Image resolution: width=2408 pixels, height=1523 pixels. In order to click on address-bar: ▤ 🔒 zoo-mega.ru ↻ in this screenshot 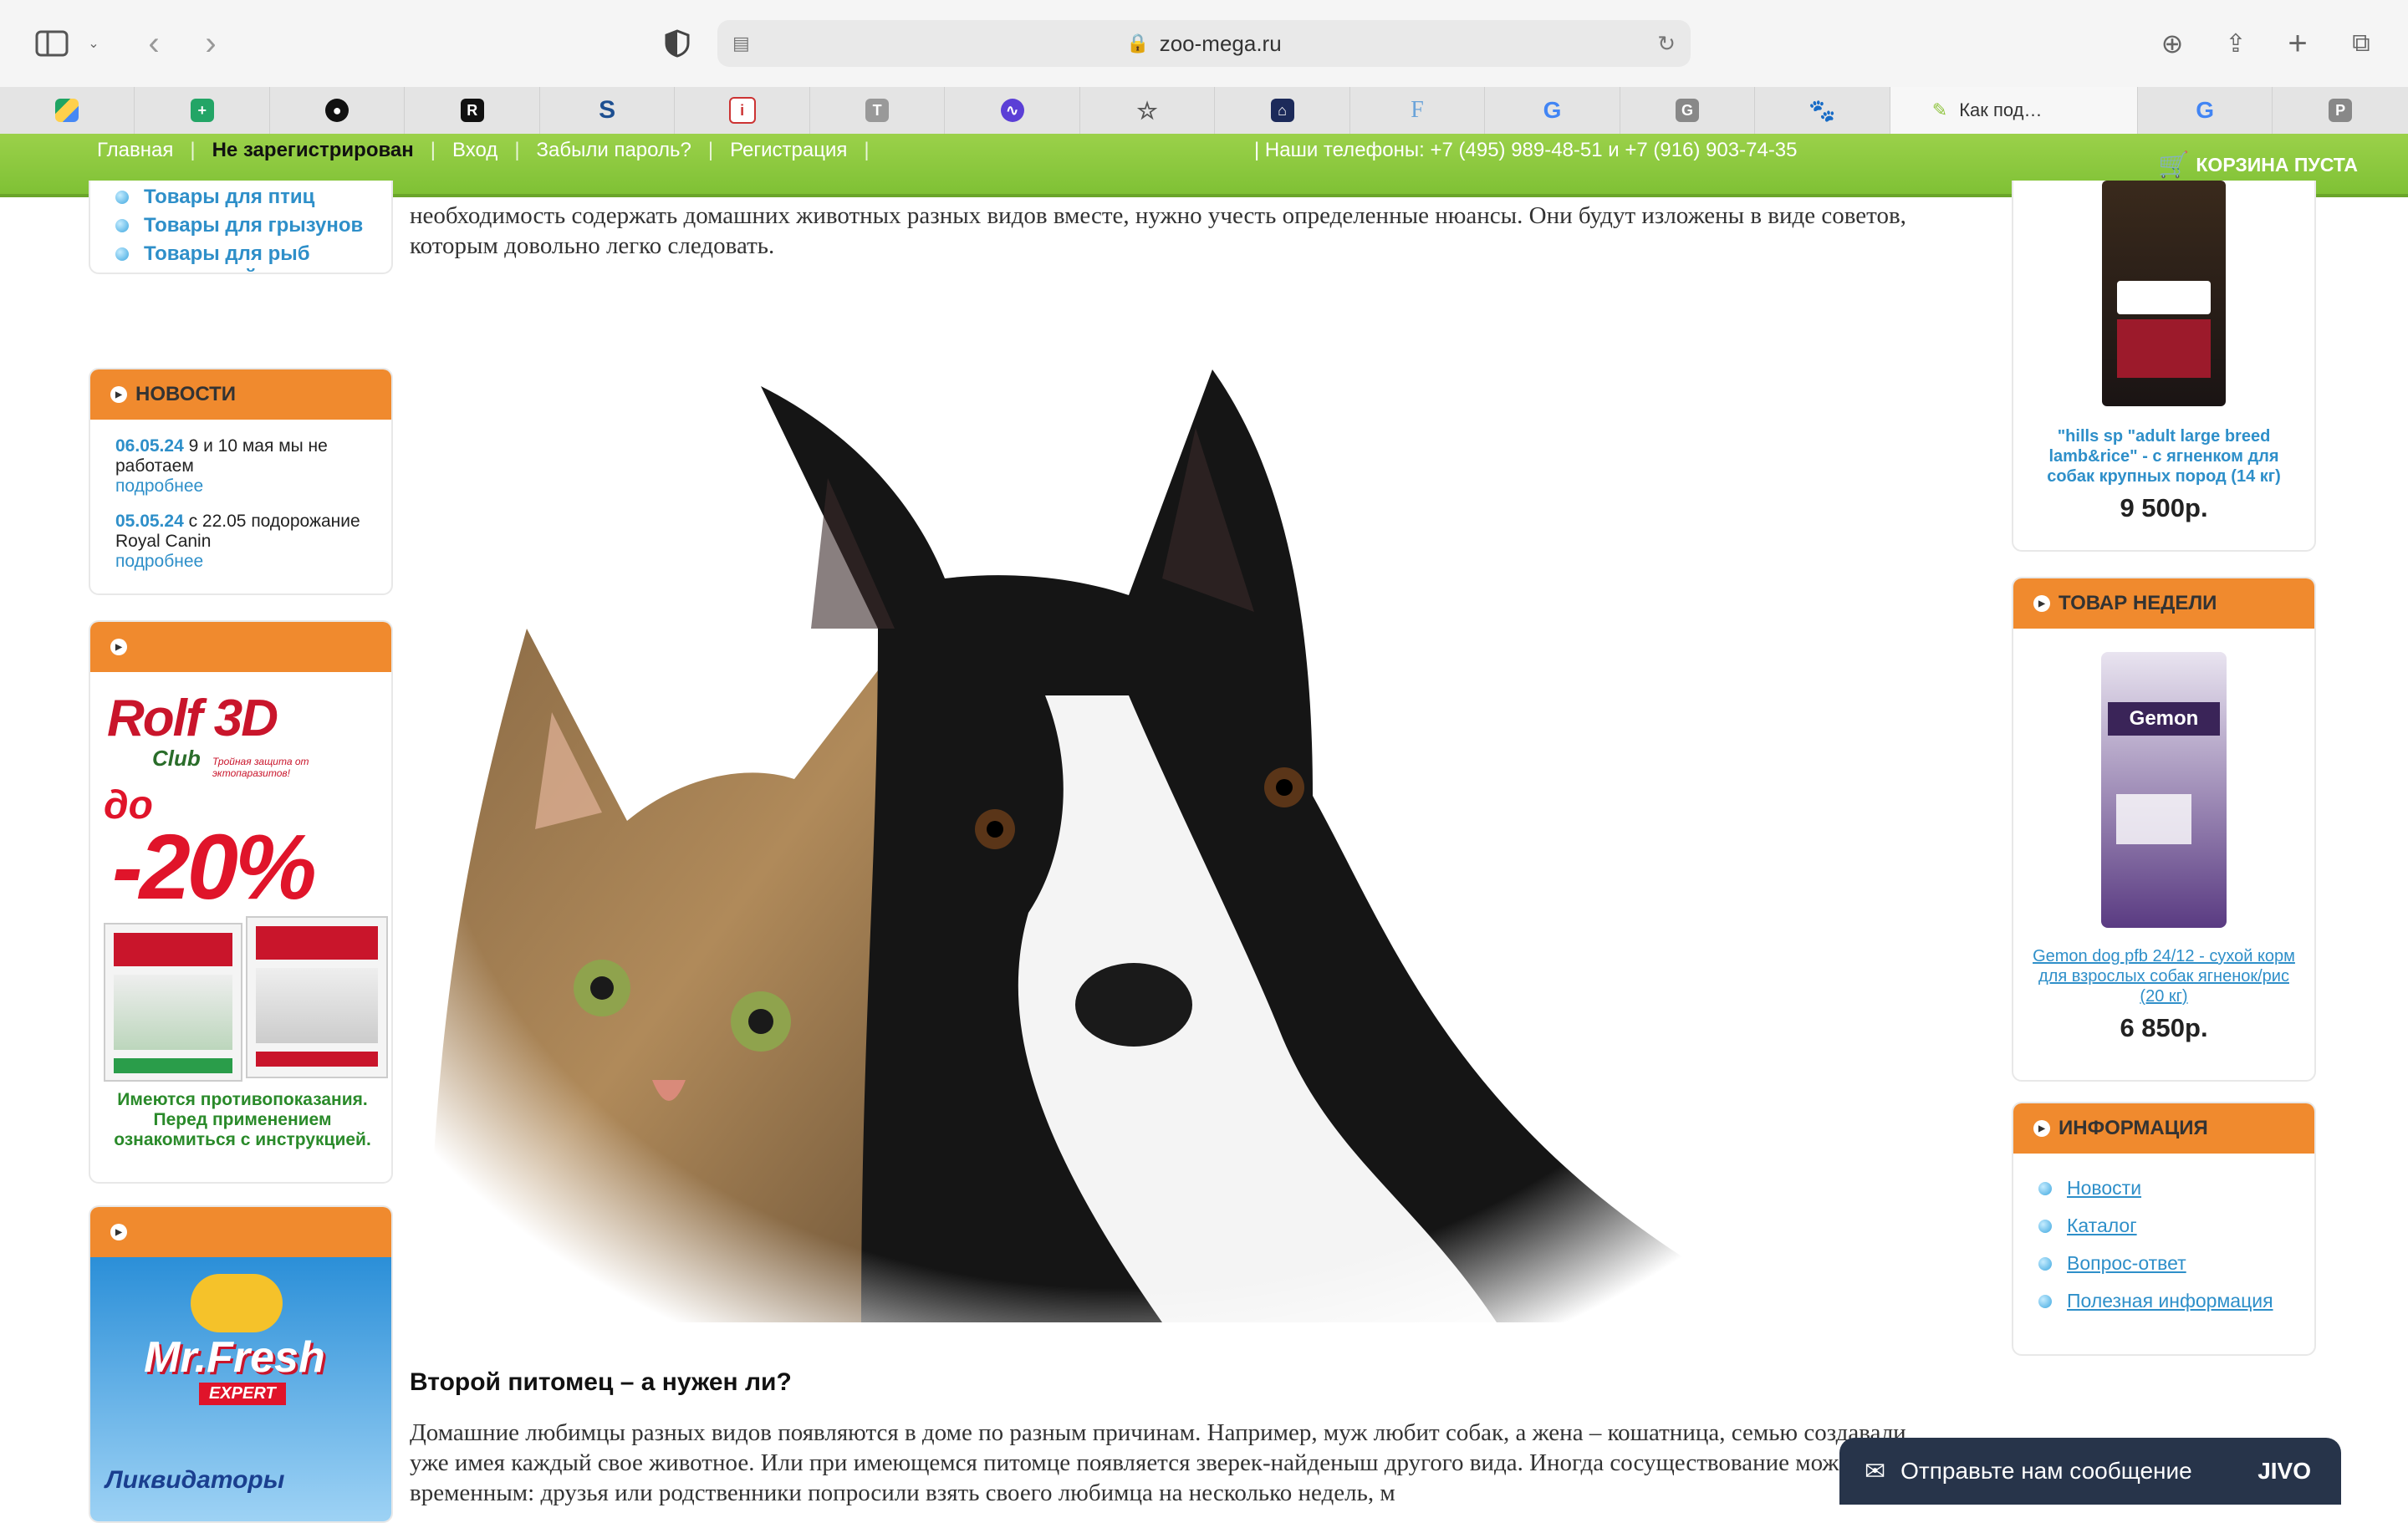, I will do `click(1204, 43)`.